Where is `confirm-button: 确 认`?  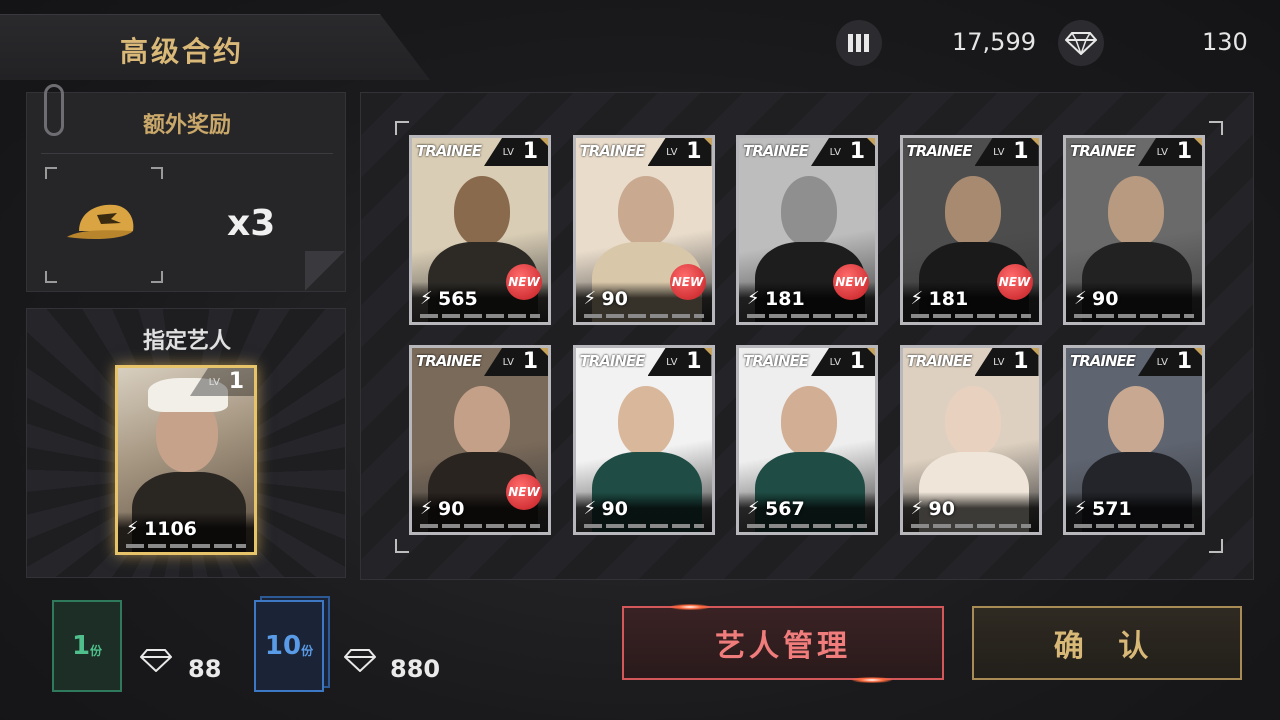 confirm-button: 确 认 is located at coordinates (1107, 643).